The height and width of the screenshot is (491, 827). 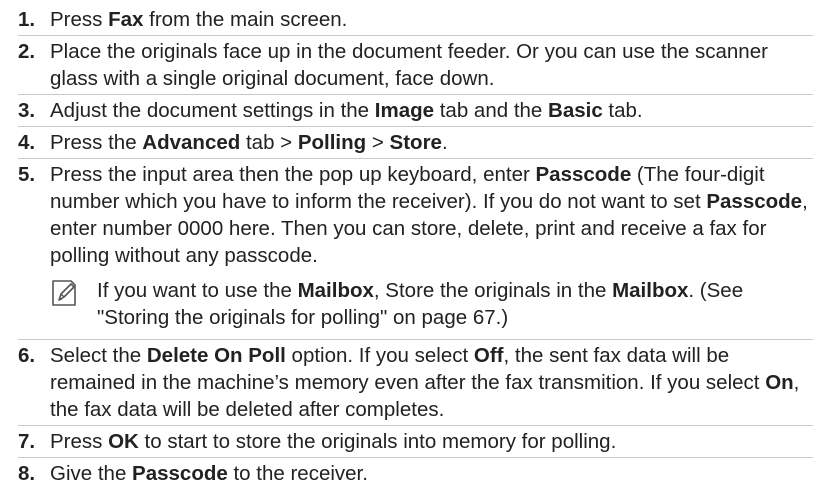 What do you see at coordinates (269, 142) in the screenshot?
I see `text: tab >` at bounding box center [269, 142].